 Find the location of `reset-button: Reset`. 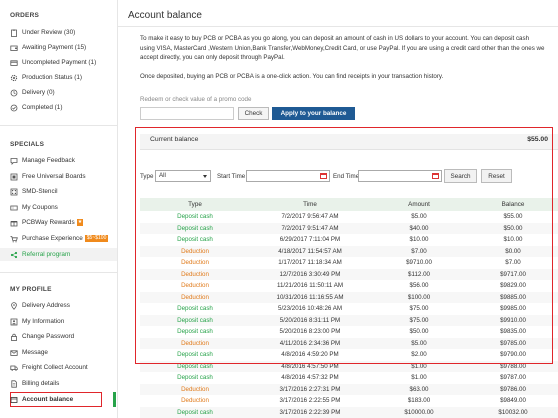

reset-button: Reset is located at coordinates (496, 176).